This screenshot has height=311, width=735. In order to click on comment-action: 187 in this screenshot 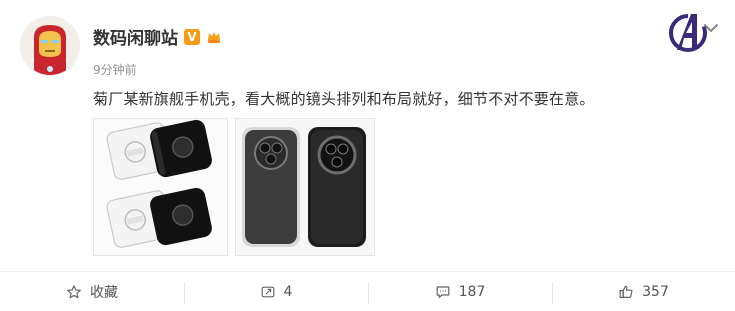, I will do `click(460, 291)`.